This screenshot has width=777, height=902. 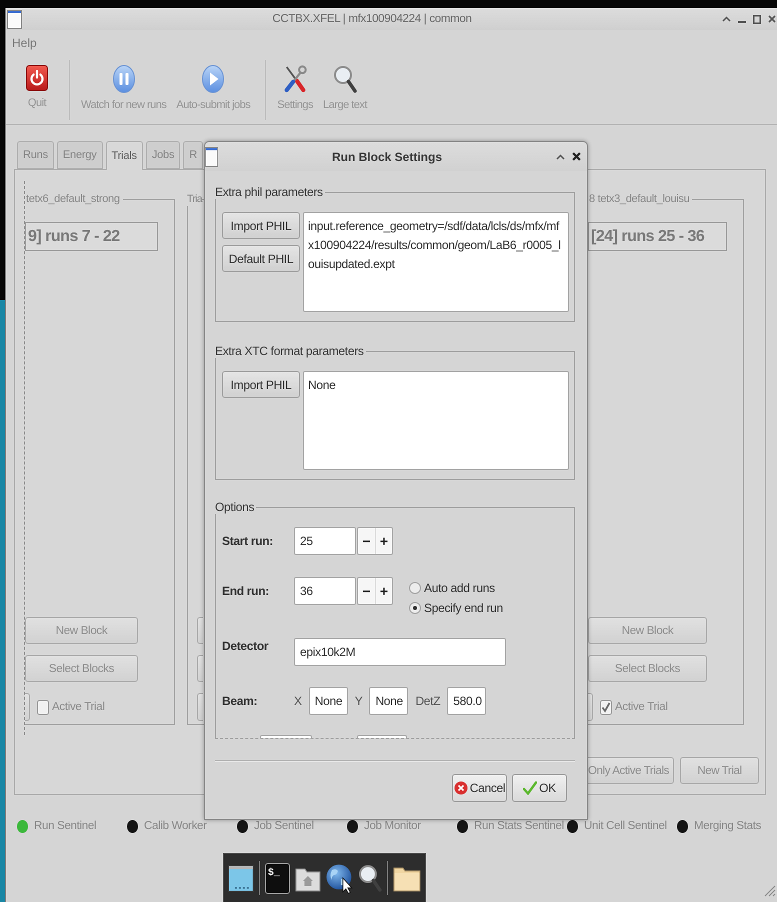 I want to click on phil-button: Default PHIL, so click(x=261, y=258).